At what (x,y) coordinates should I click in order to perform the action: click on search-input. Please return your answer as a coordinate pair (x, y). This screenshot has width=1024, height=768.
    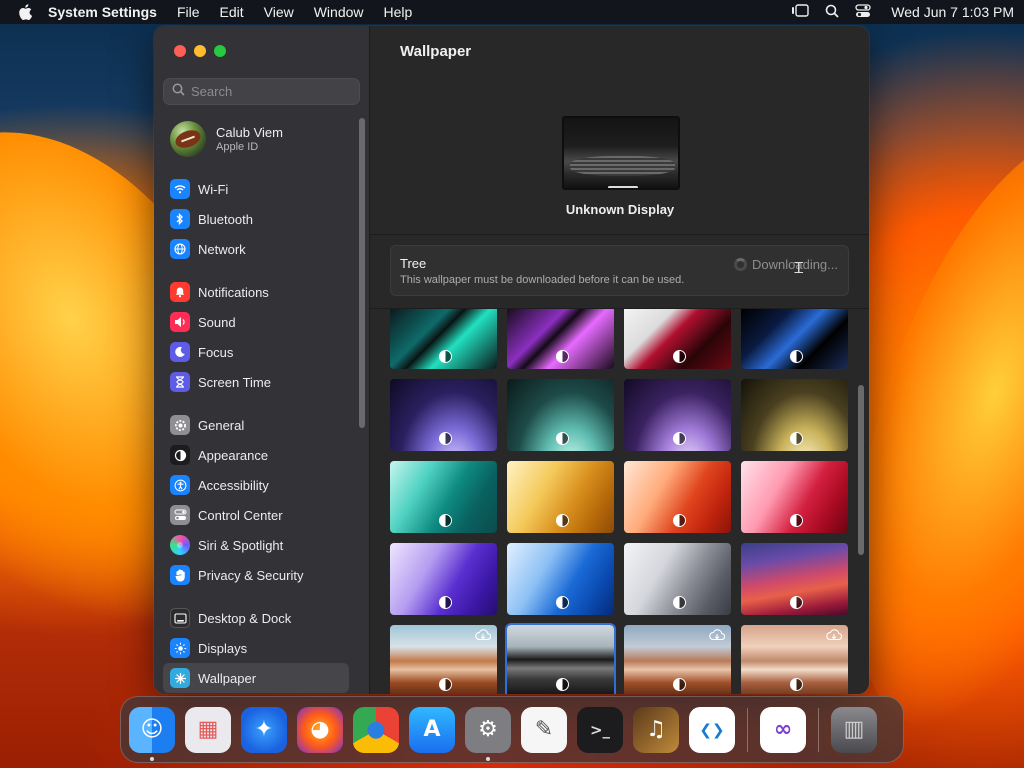
    Looking at the image, I should click on (271, 91).